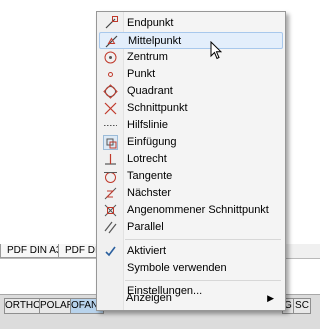  I want to click on mouse-pointer-icon, so click(216, 50).